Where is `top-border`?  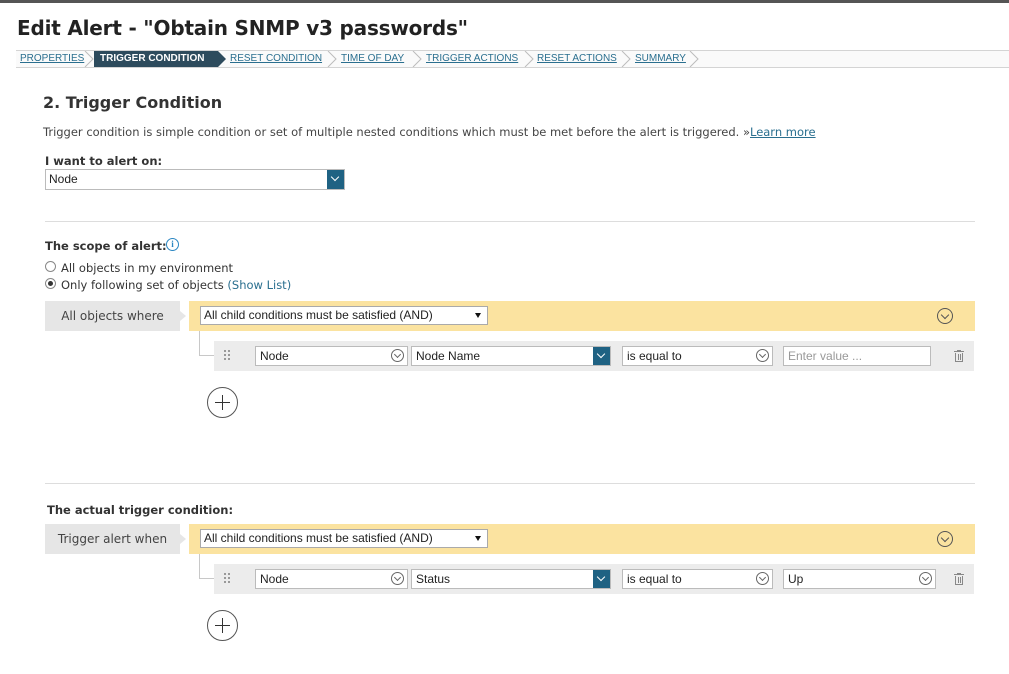
top-border is located at coordinates (504, 1).